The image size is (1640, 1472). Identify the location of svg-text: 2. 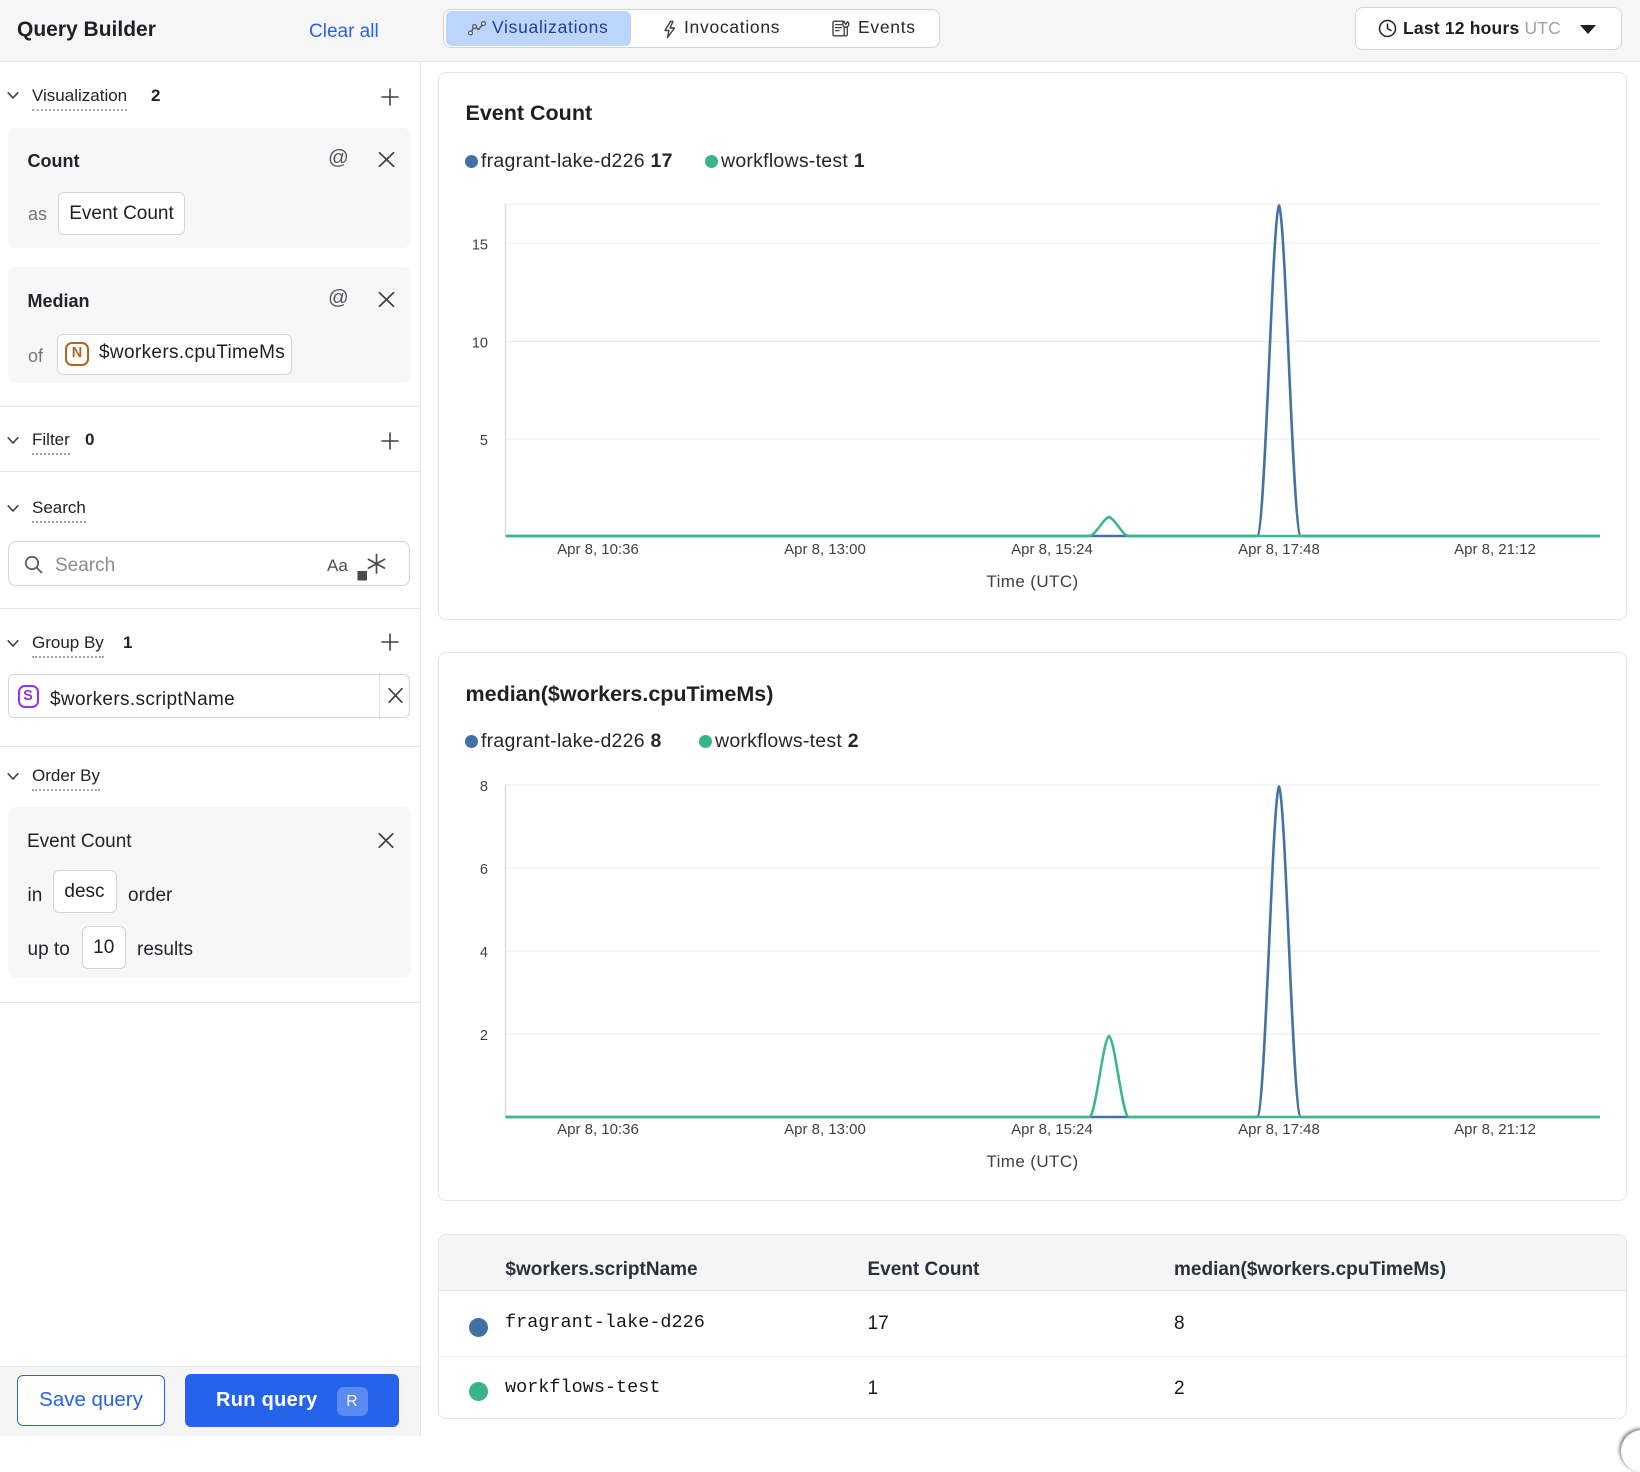
(484, 1036).